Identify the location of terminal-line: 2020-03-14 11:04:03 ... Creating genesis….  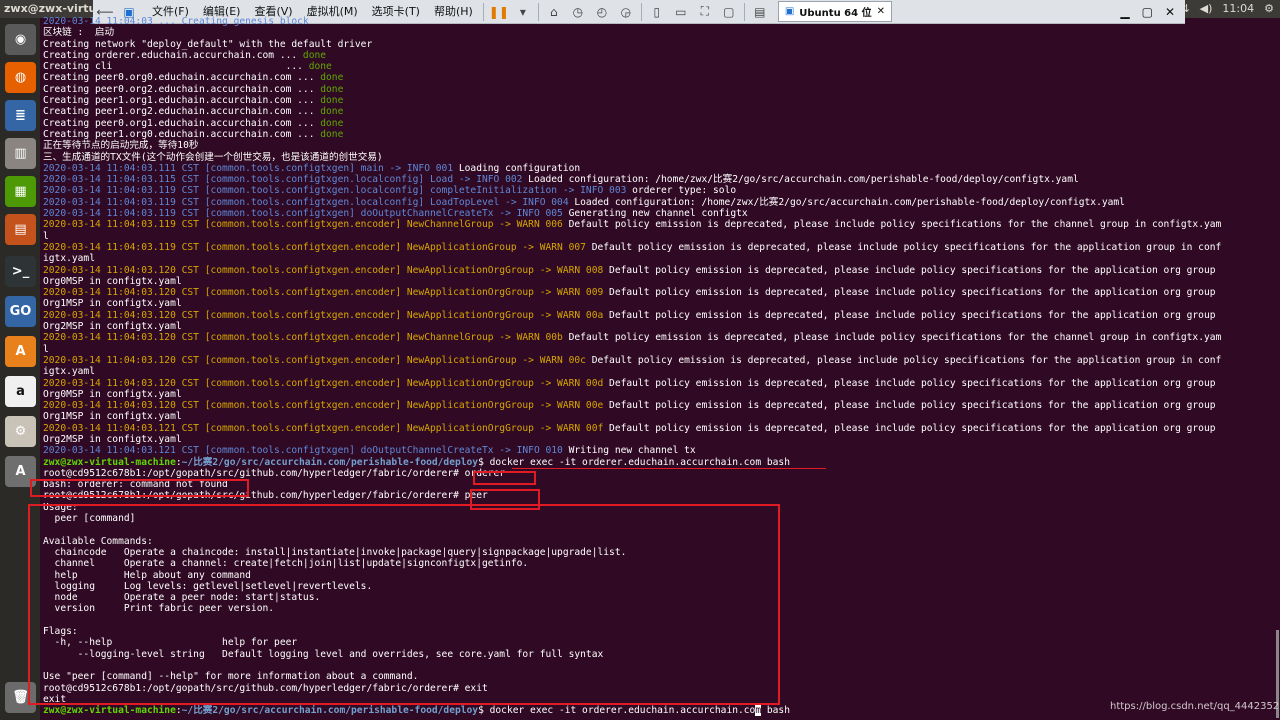
(659, 21).